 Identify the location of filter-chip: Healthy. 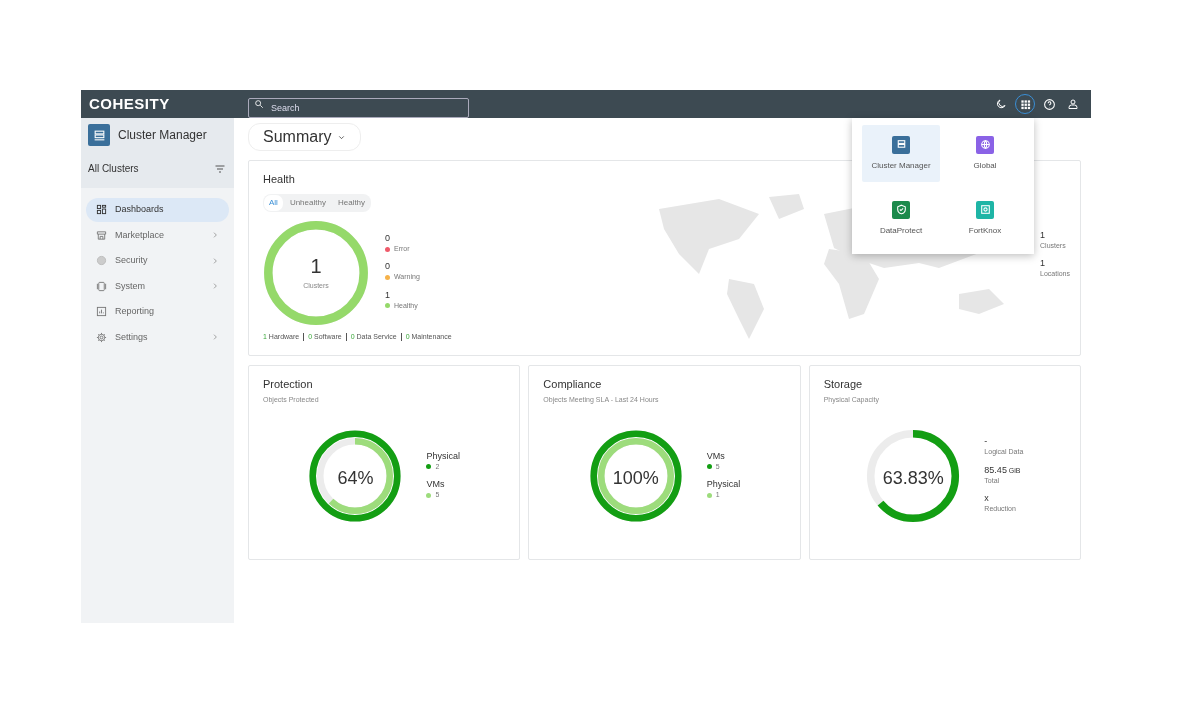
(351, 202).